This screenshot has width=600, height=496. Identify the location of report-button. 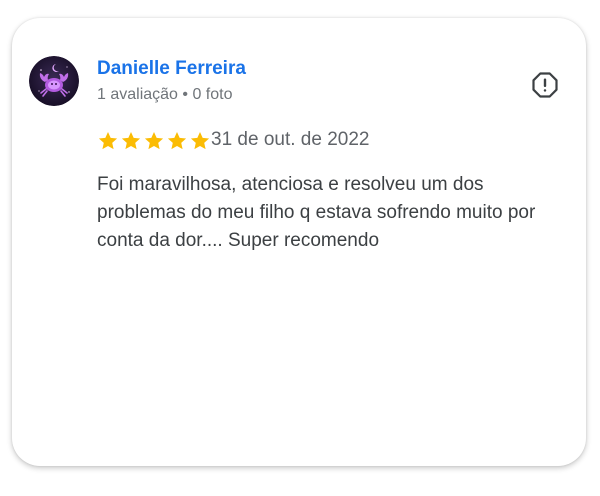
(545, 85).